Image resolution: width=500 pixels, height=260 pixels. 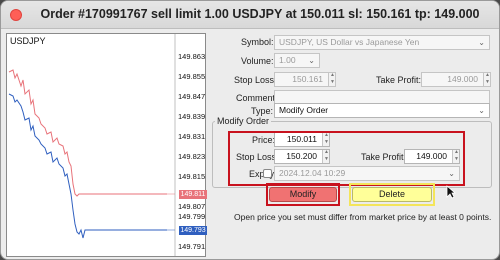 I want to click on price-axis-label: 149.847, so click(x=192, y=96).